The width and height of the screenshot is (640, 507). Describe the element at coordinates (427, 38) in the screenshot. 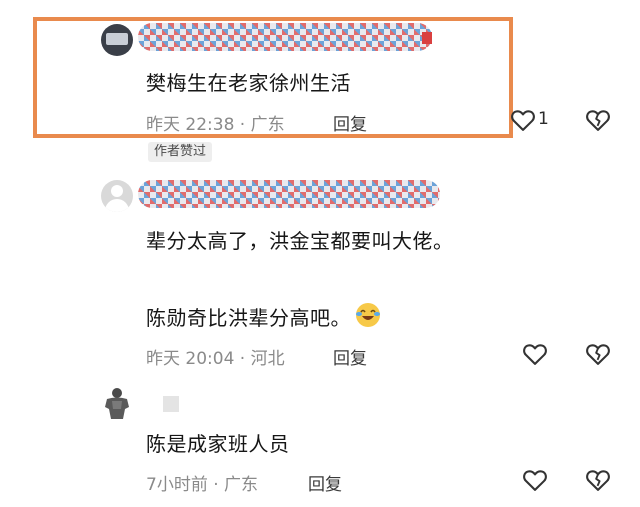

I see `flag-icon` at that location.